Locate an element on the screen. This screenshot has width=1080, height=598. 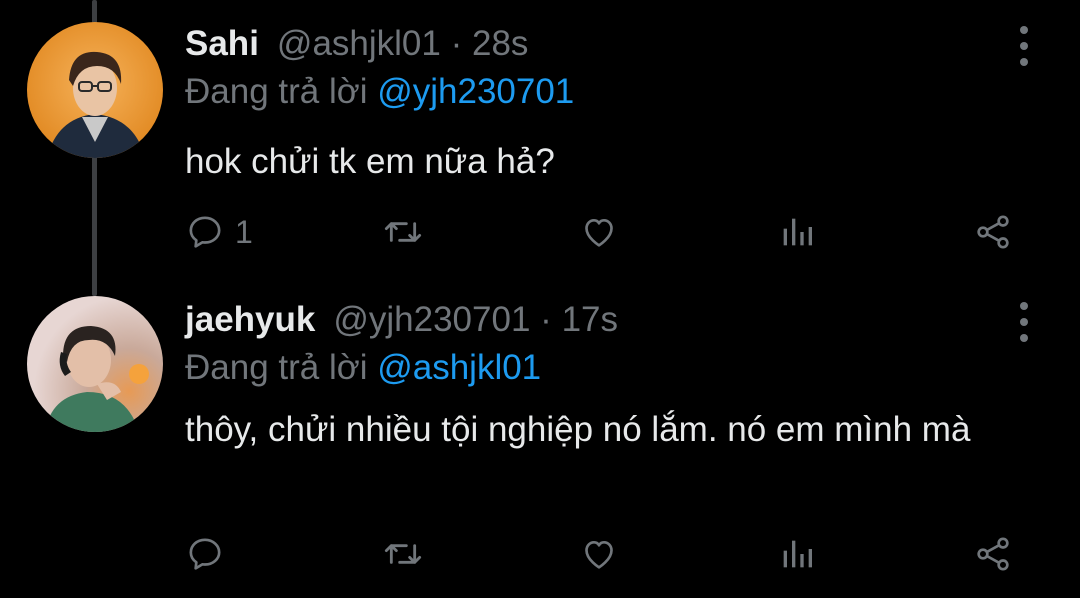
avatar-sahi-image is located at coordinates (95, 90).